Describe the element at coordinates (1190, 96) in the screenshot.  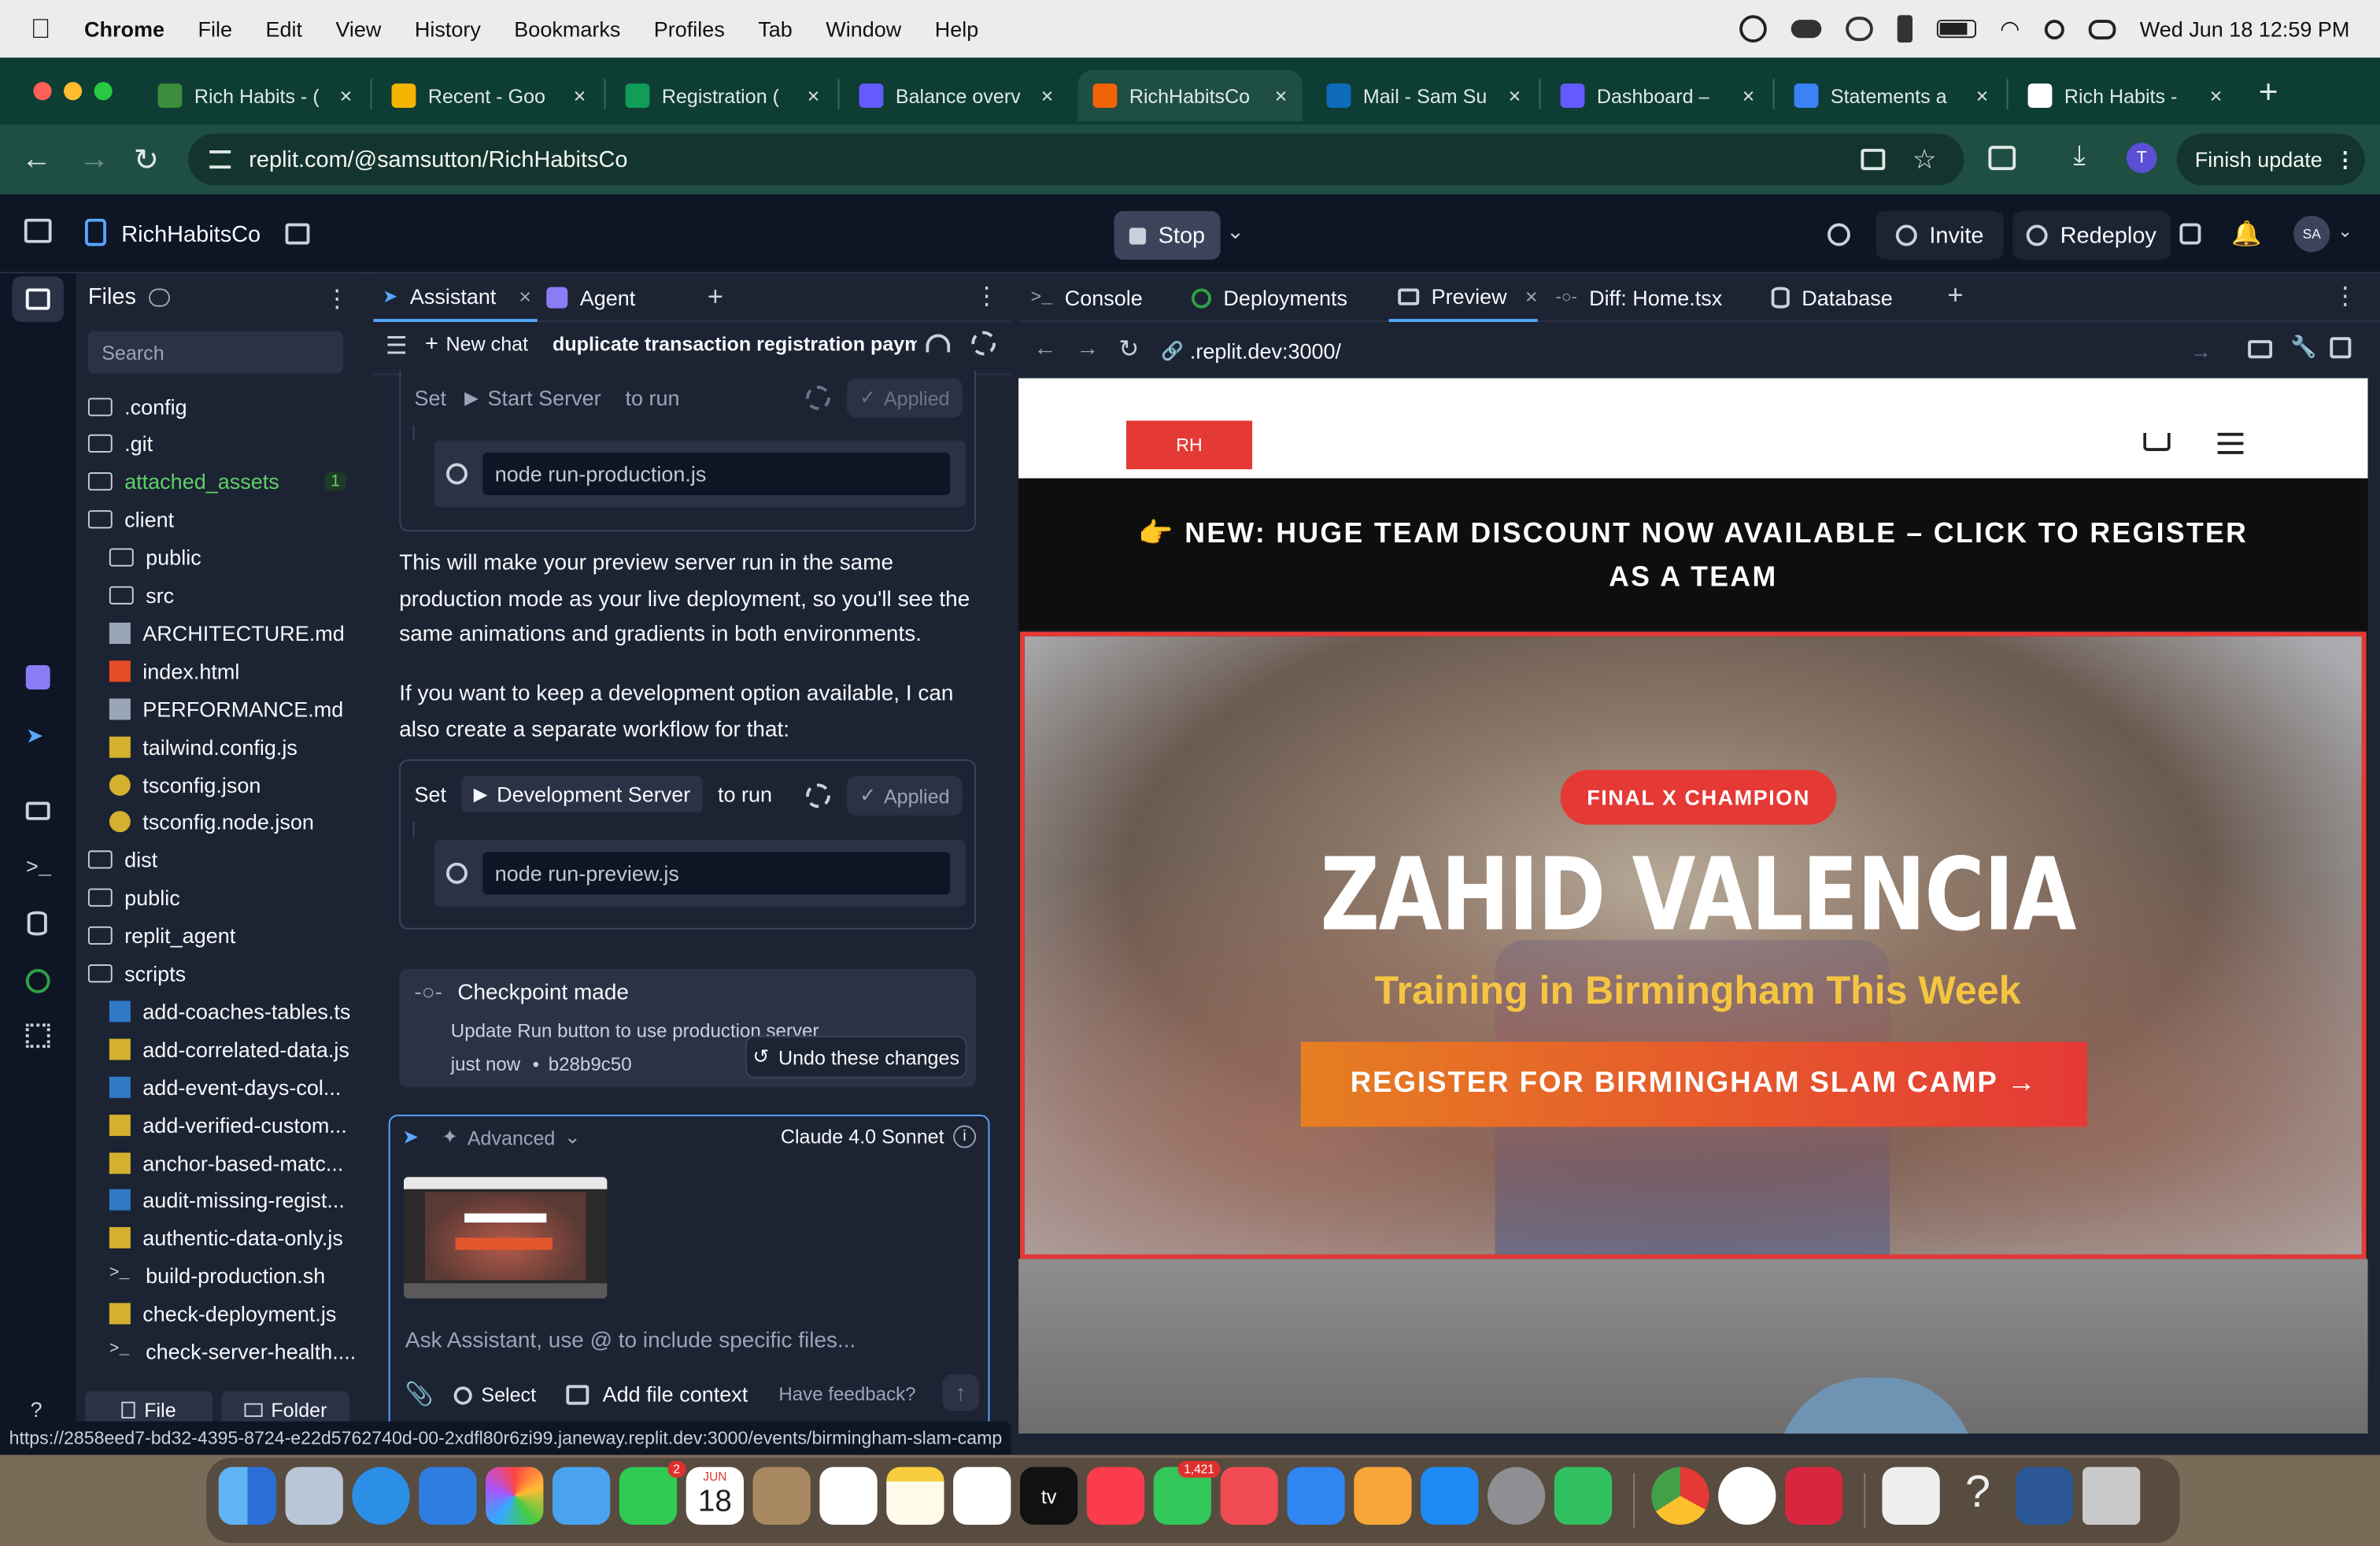
I see `browser-tab: RichHabitsCo ×` at that location.